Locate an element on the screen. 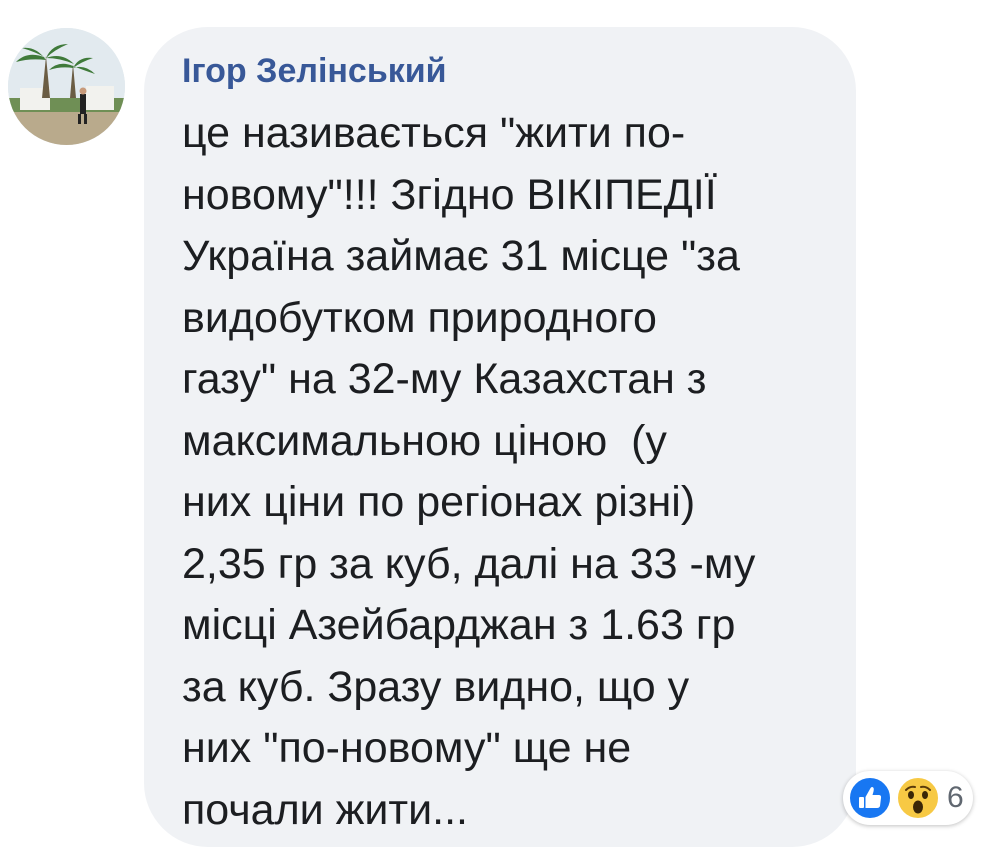 The height and width of the screenshot is (850, 997). author-avatar is located at coordinates (66, 86).